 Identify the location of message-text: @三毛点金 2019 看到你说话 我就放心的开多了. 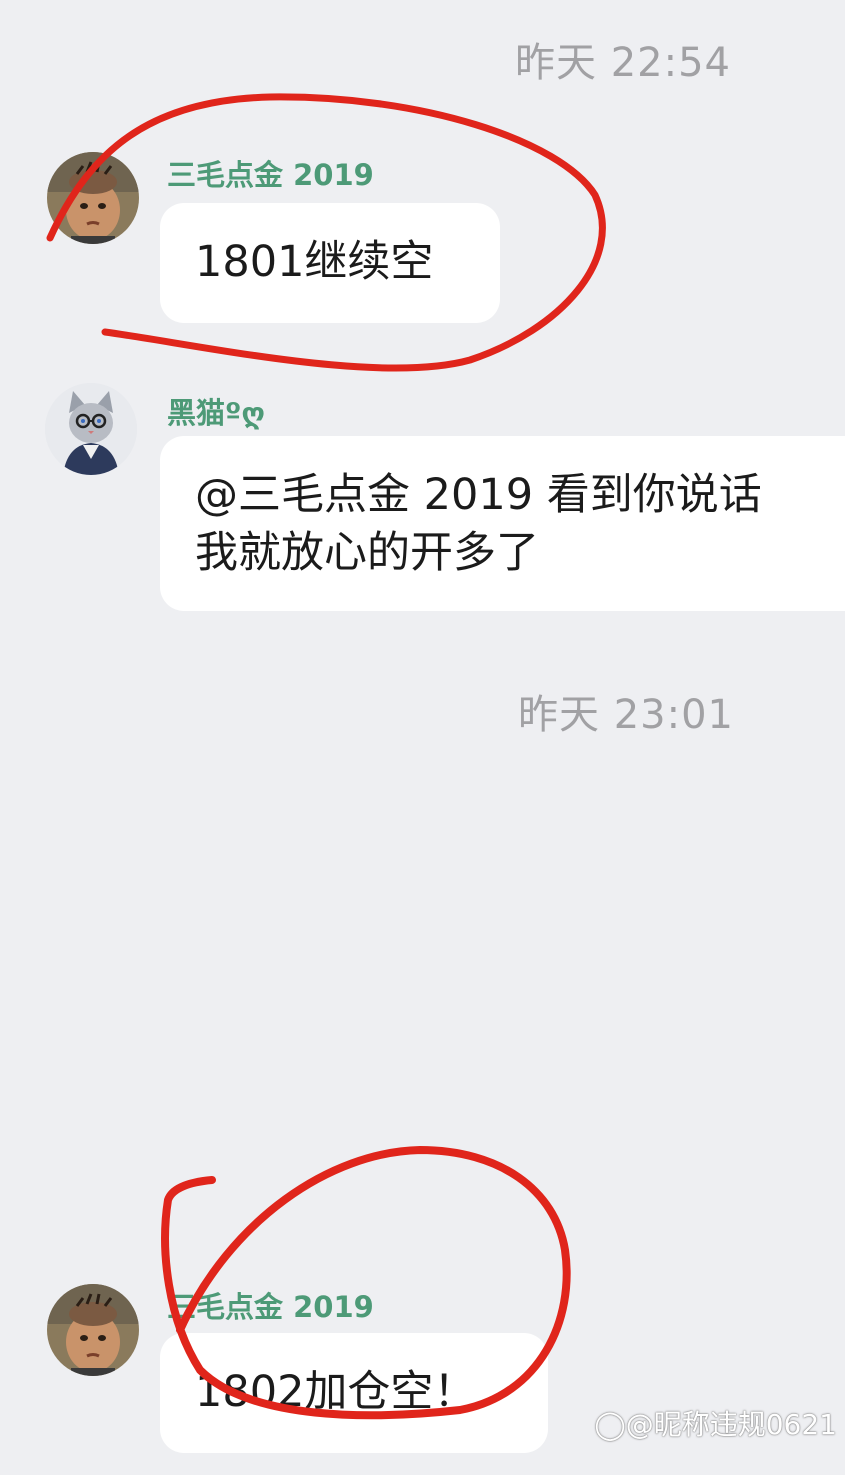
(478, 524).